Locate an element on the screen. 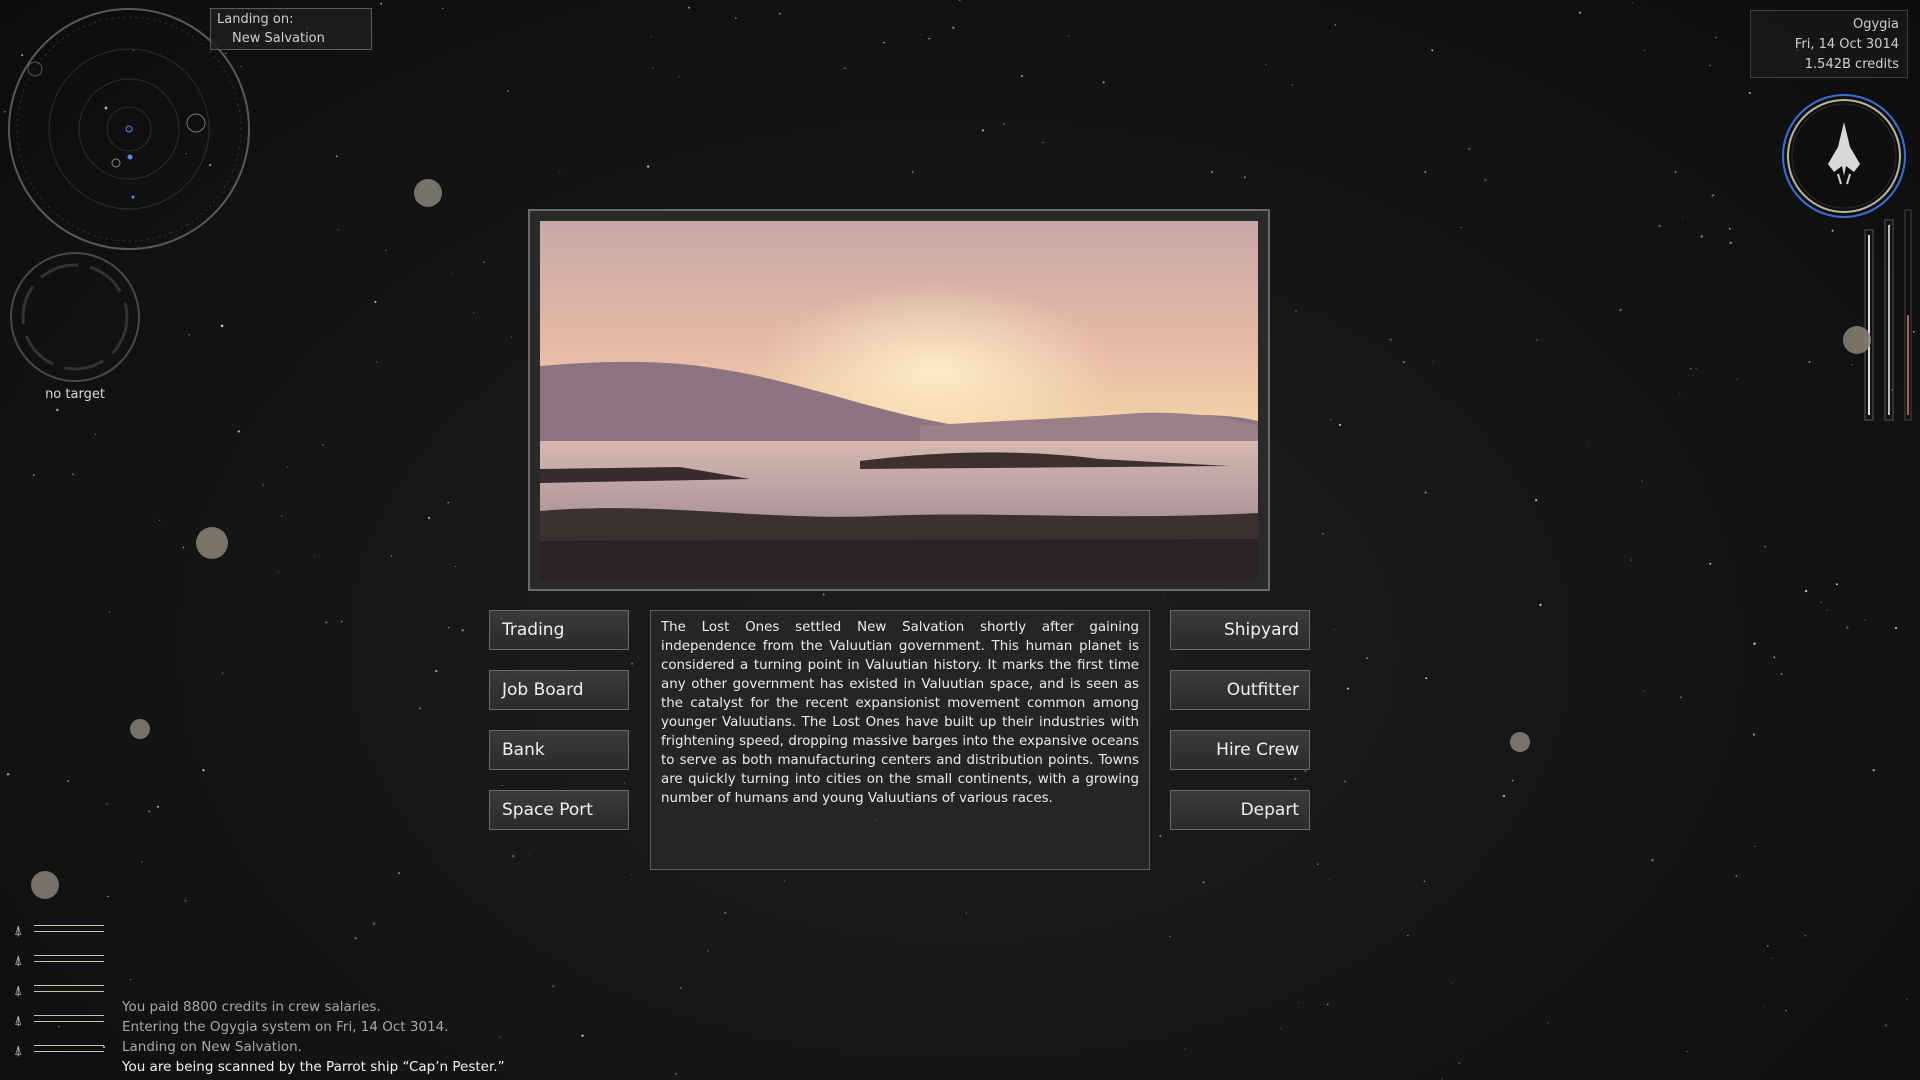 The image size is (1920, 1080). depart-button: Depart is located at coordinates (1240, 810).